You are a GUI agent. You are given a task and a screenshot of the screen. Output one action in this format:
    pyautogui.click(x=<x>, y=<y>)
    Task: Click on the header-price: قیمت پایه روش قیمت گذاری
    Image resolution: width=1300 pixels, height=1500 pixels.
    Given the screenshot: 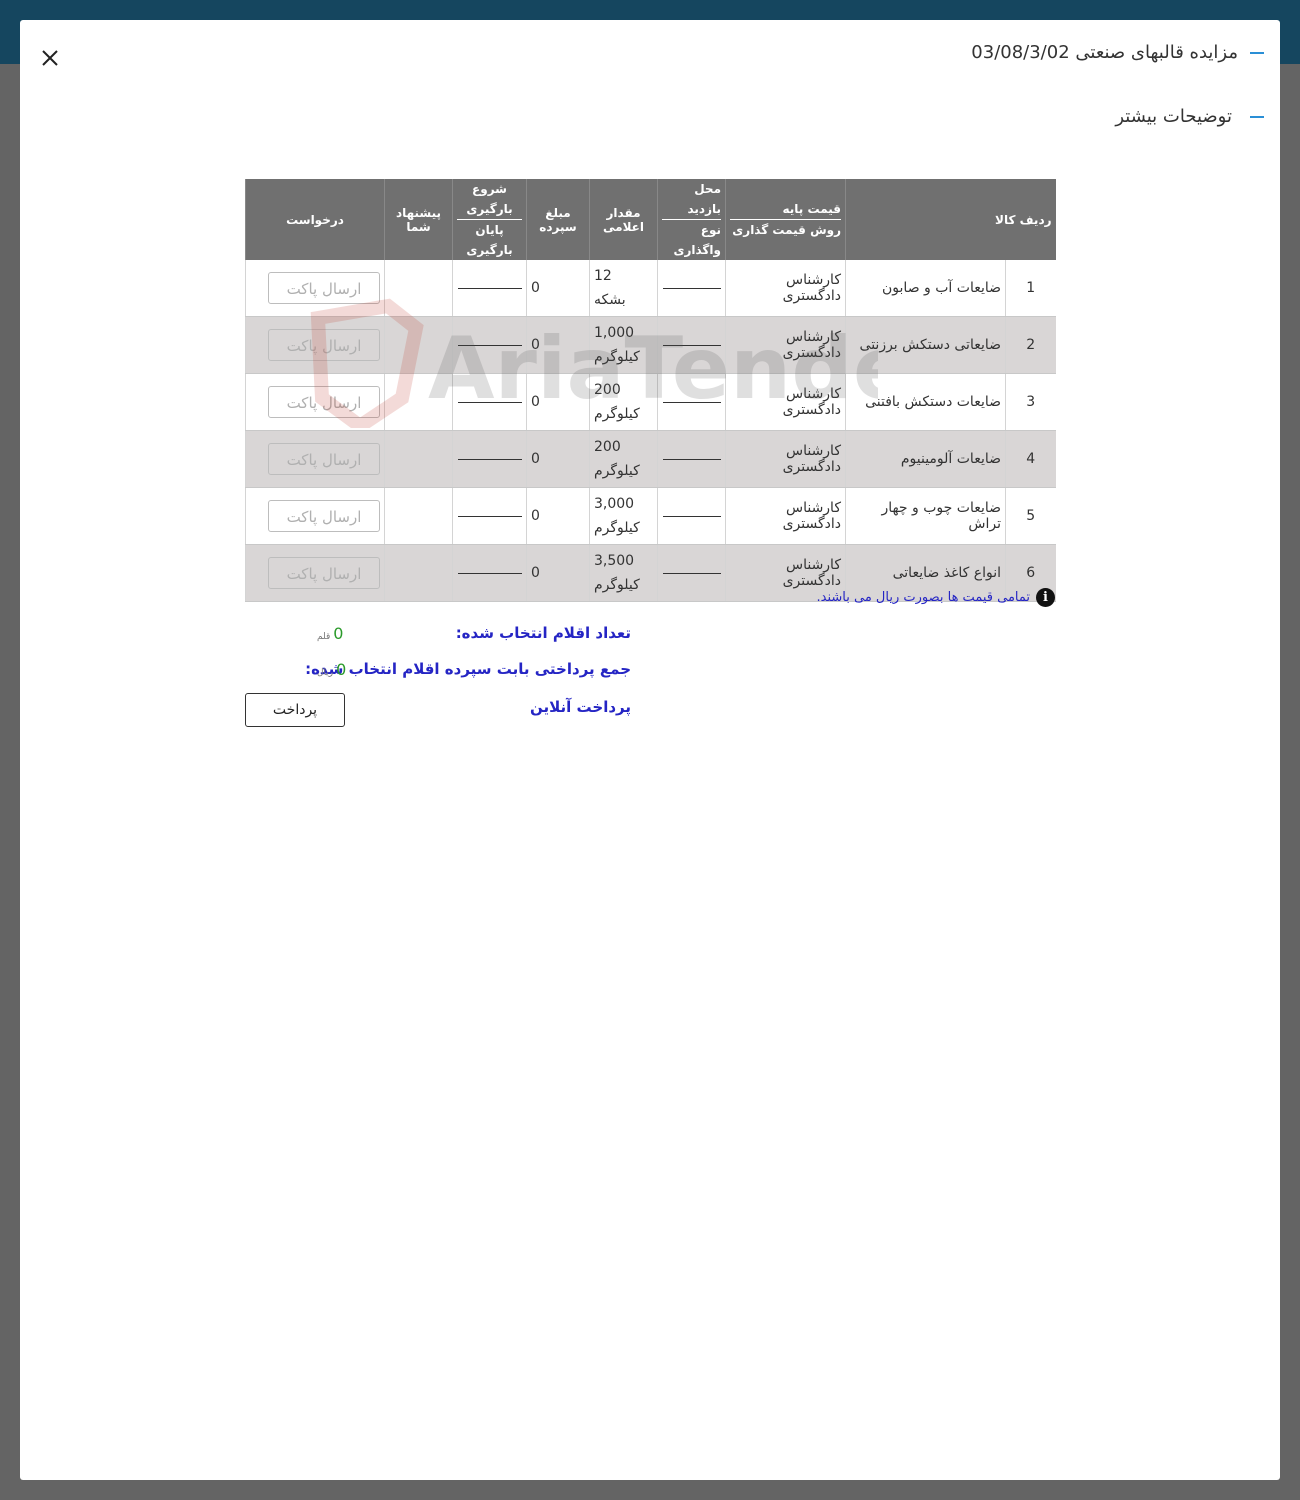 What is the action you would take?
    pyautogui.click(x=785, y=219)
    